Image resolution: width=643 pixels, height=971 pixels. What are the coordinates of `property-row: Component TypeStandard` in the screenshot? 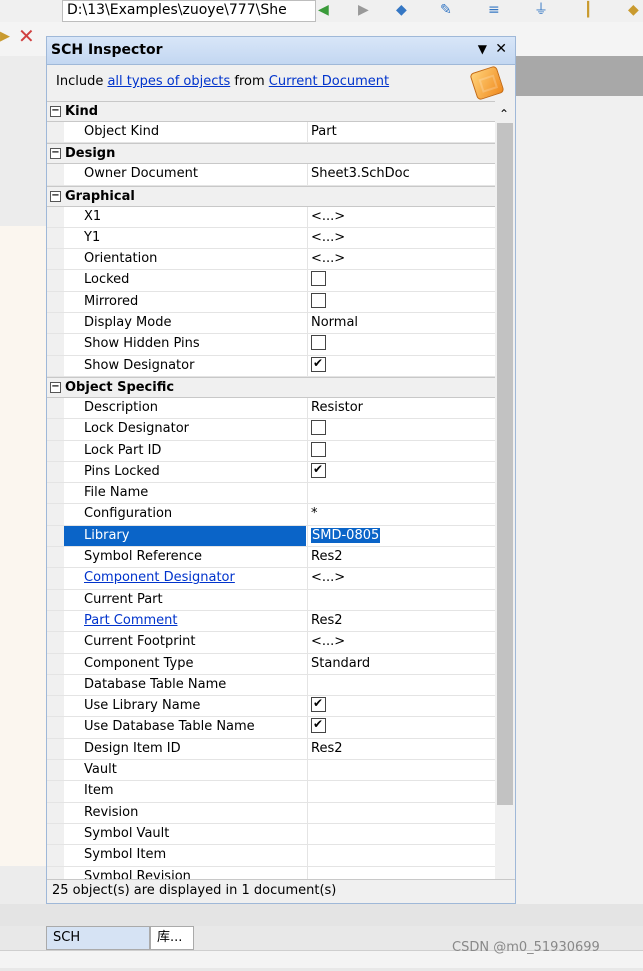 It's located at (271, 664).